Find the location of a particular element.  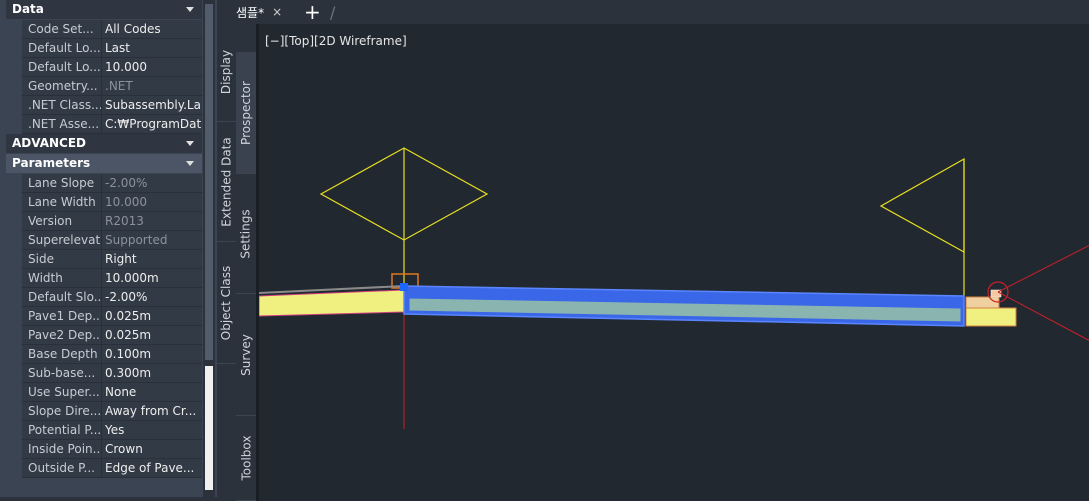

property-row: Superelevati...Supported is located at coordinates (104, 240).